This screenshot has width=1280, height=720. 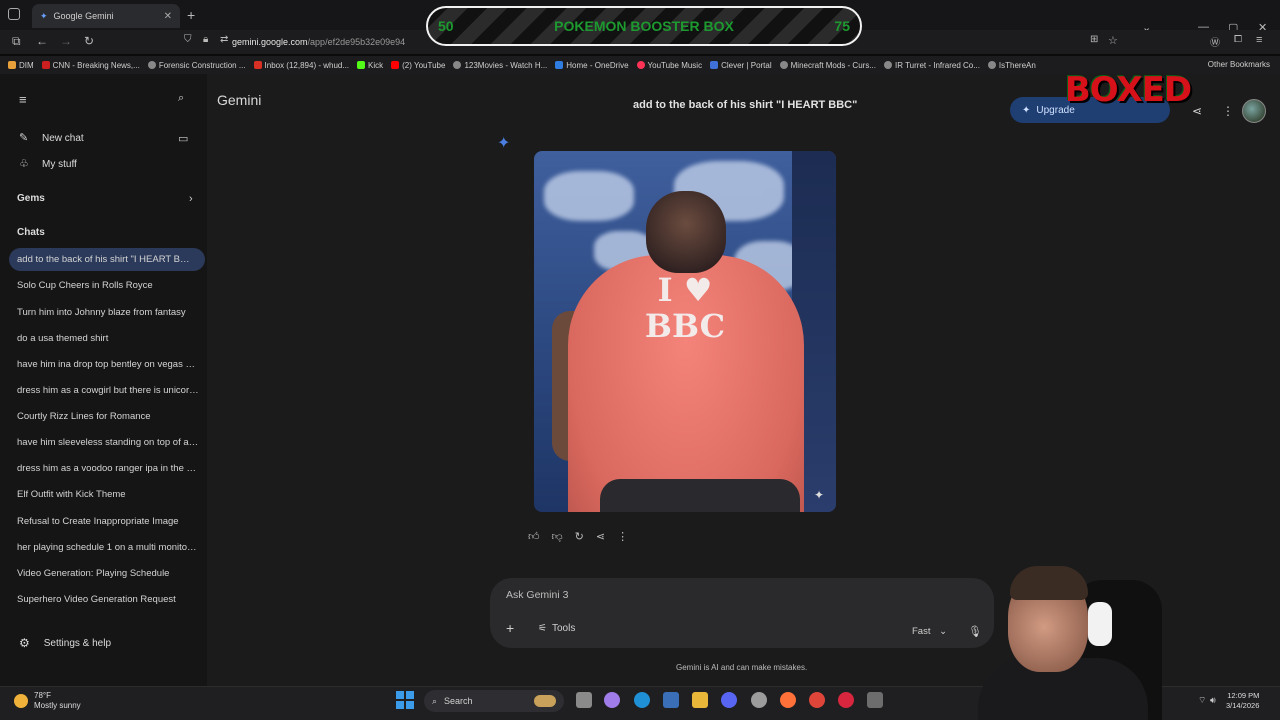 I want to click on my-stuff-link: My stuff, so click(x=59, y=164).